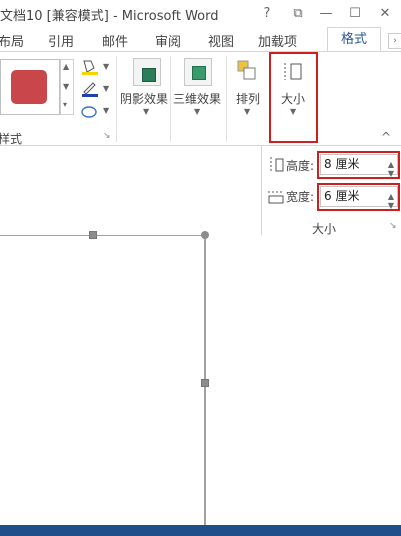 This screenshot has width=401, height=536. I want to click on shadow-effects-icon, so click(147, 72).